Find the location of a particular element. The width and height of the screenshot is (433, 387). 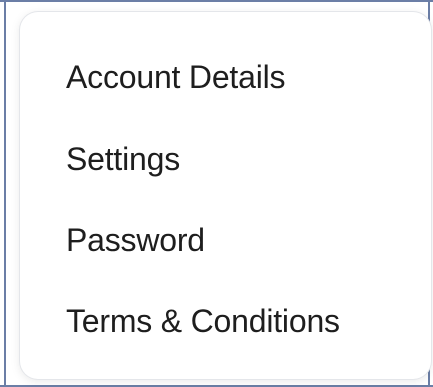

background-border-top is located at coordinates (216, 1).